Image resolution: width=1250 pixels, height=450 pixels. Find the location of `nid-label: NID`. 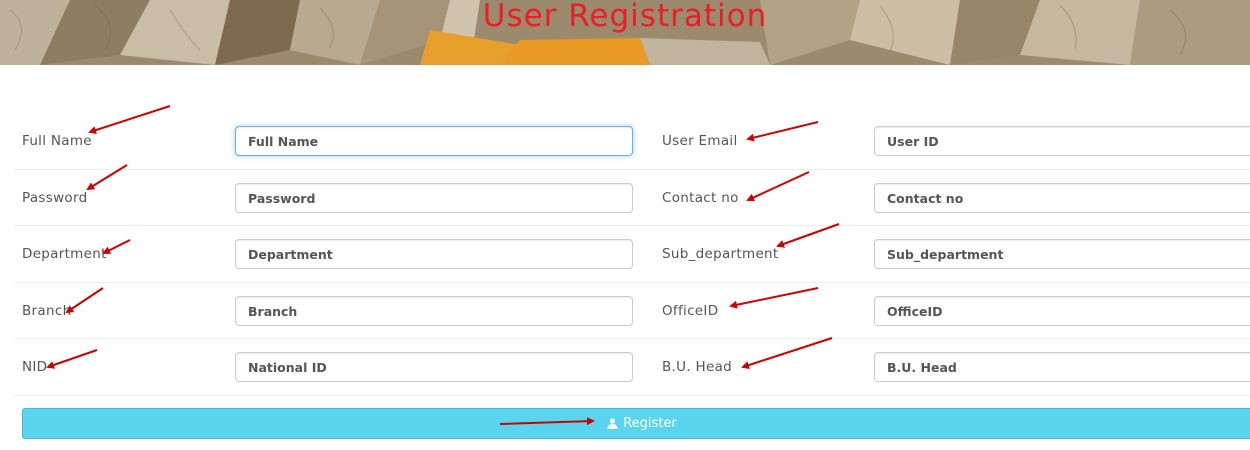

nid-label: NID is located at coordinates (35, 367).